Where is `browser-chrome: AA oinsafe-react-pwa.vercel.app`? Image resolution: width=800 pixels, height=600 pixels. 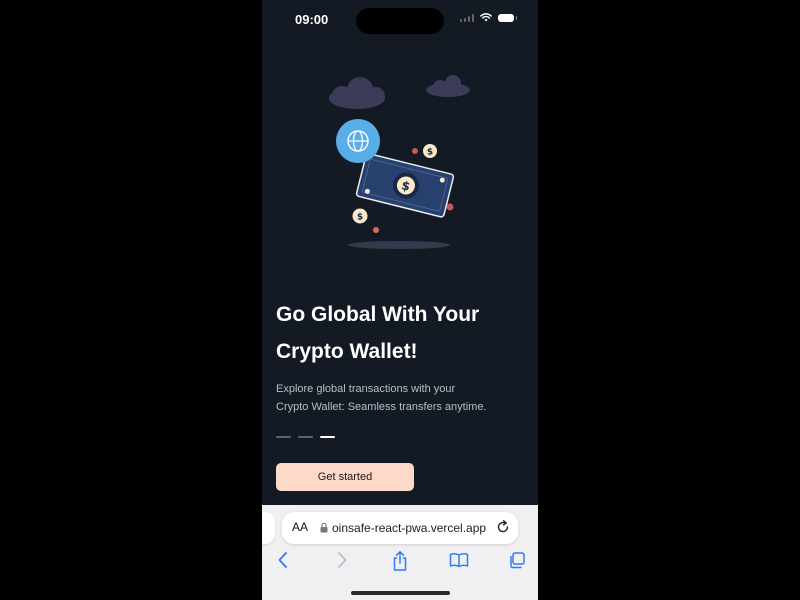 browser-chrome: AA oinsafe-react-pwa.vercel.app is located at coordinates (400, 552).